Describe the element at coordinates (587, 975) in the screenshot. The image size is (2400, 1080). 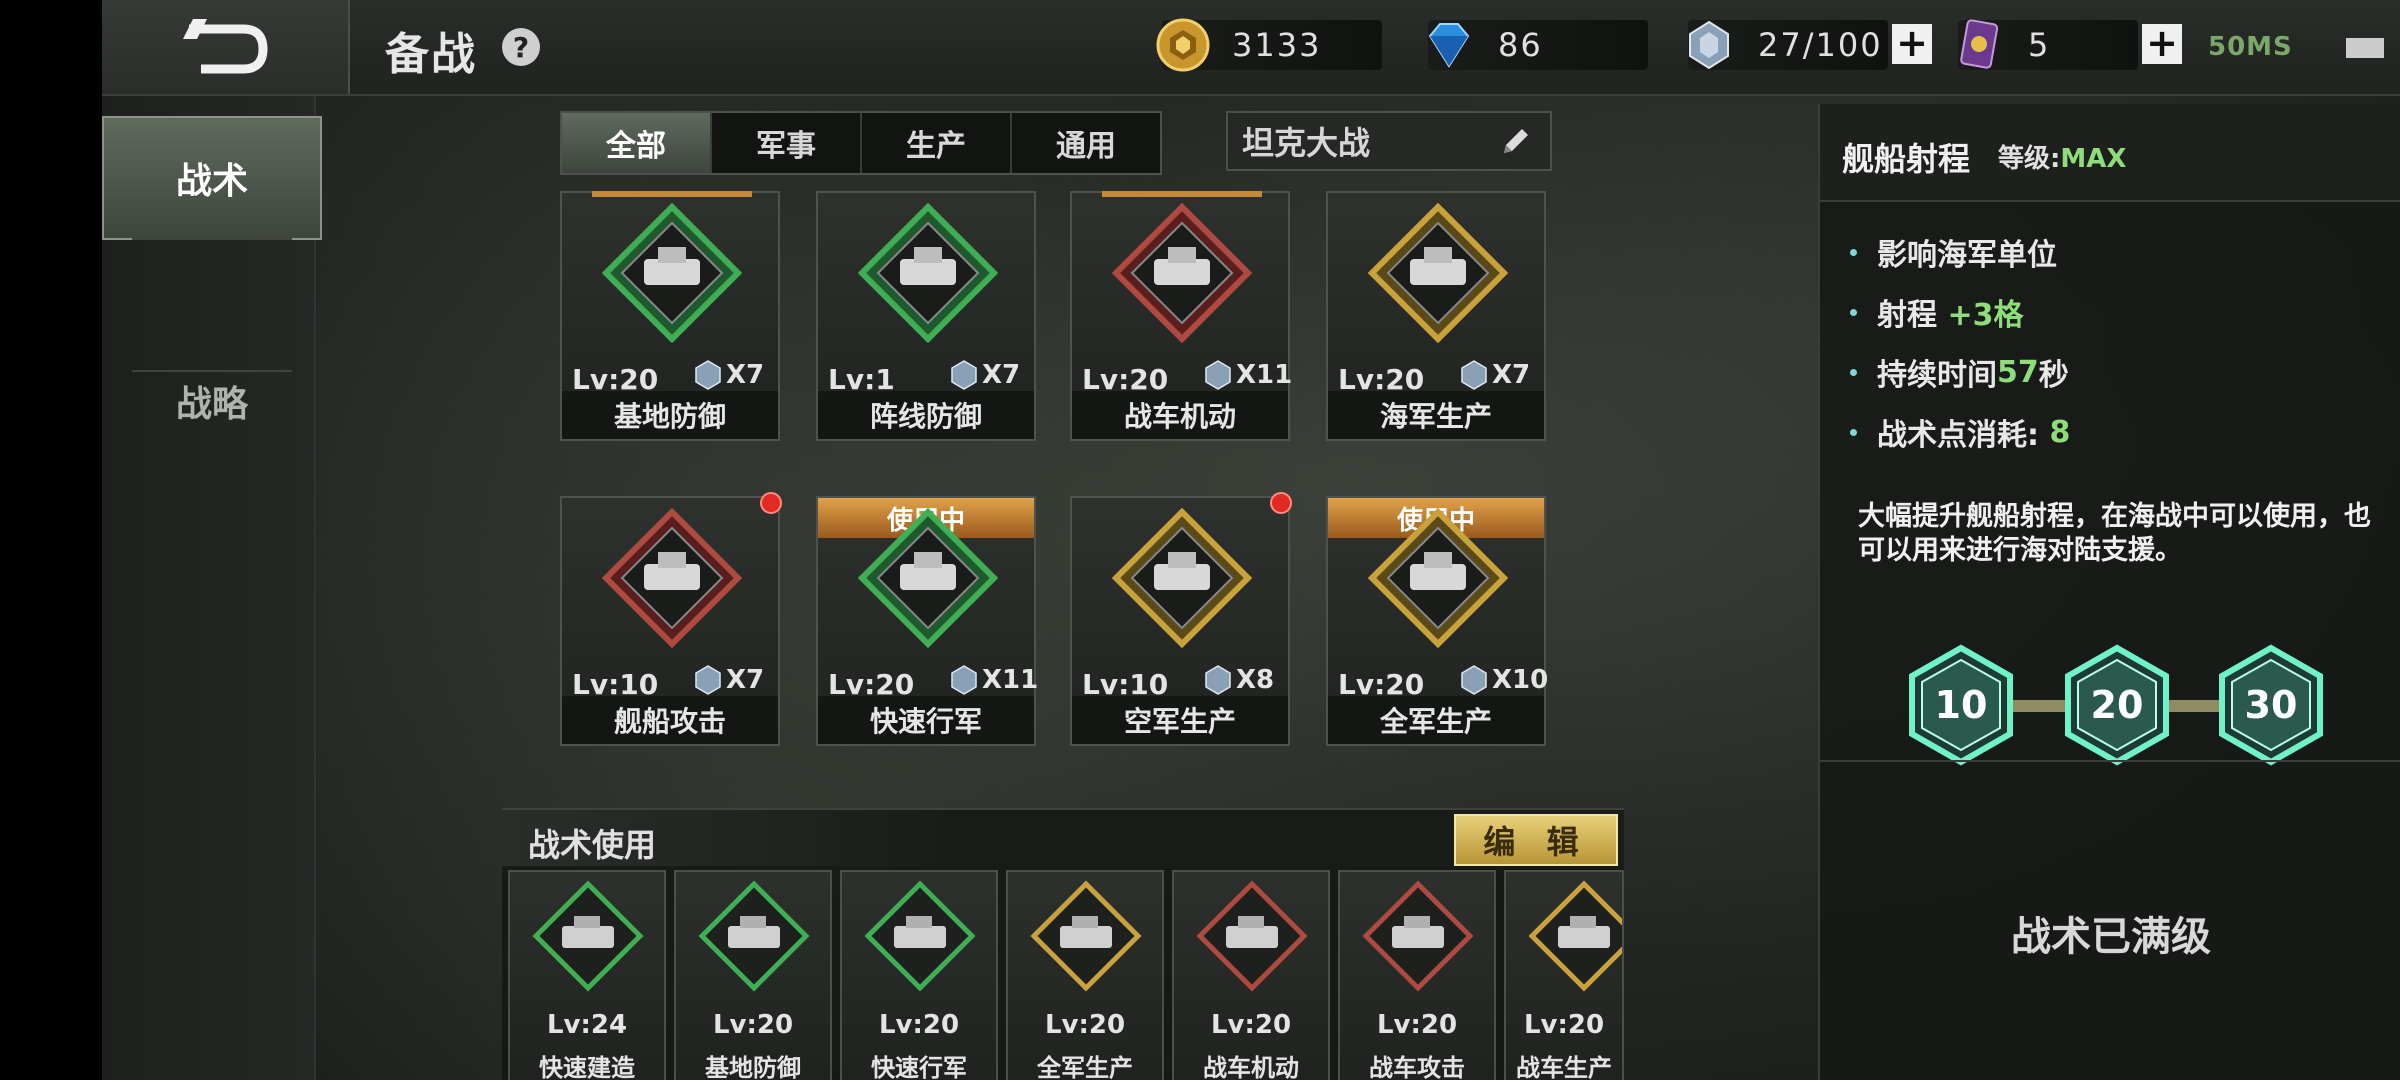
I see `tray-slot: Lv:24 快速建造` at that location.